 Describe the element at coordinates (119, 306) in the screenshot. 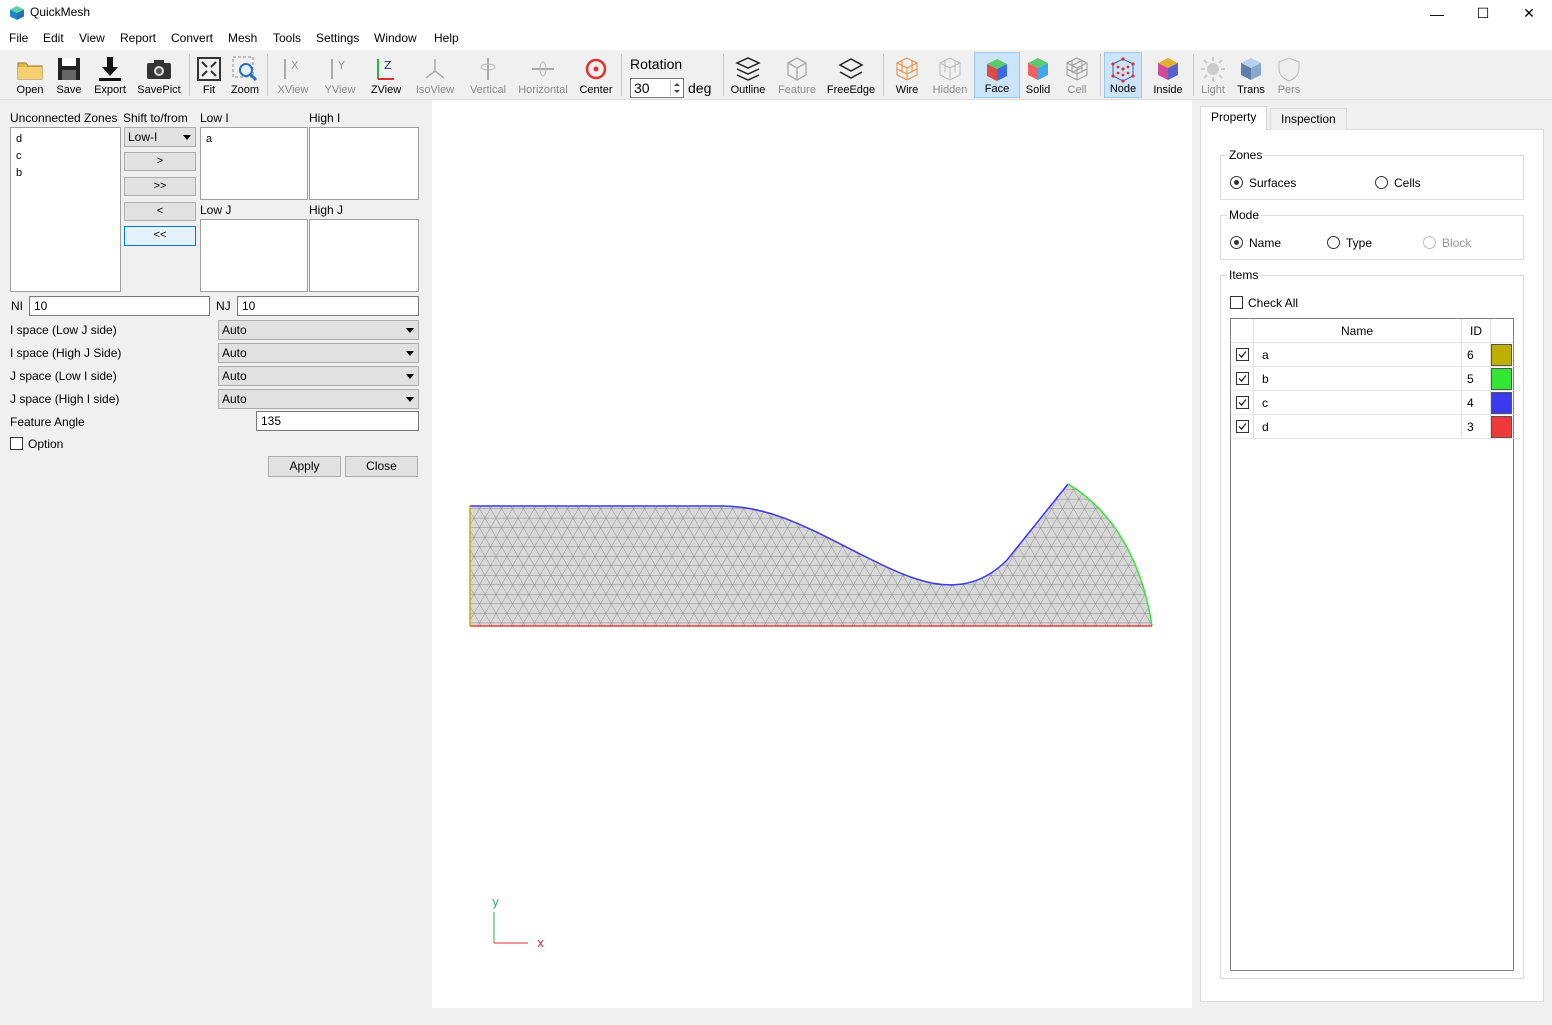

I see `ni-input: 10` at that location.